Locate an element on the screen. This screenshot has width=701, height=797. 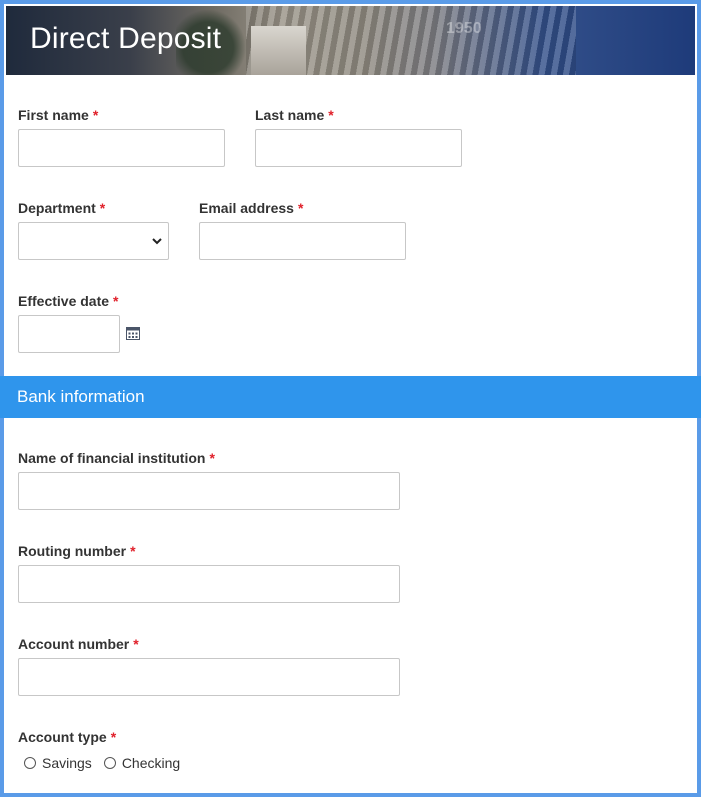
institution-input is located at coordinates (209, 491).